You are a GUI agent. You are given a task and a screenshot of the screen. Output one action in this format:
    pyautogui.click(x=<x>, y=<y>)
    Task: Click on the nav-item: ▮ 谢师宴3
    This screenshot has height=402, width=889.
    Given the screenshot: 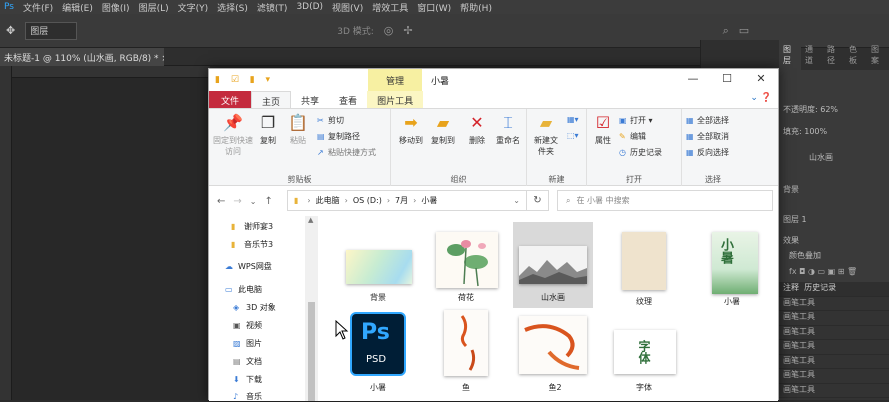 What is the action you would take?
    pyautogui.click(x=252, y=226)
    